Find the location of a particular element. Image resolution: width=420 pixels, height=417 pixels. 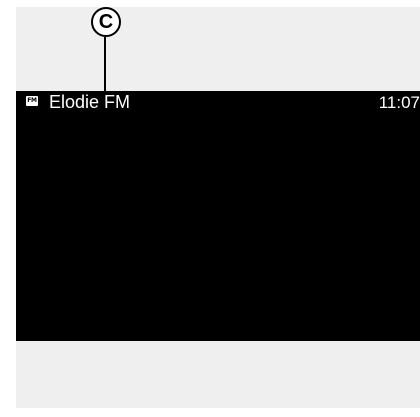

clock-time: 11:07 is located at coordinates (399, 102).